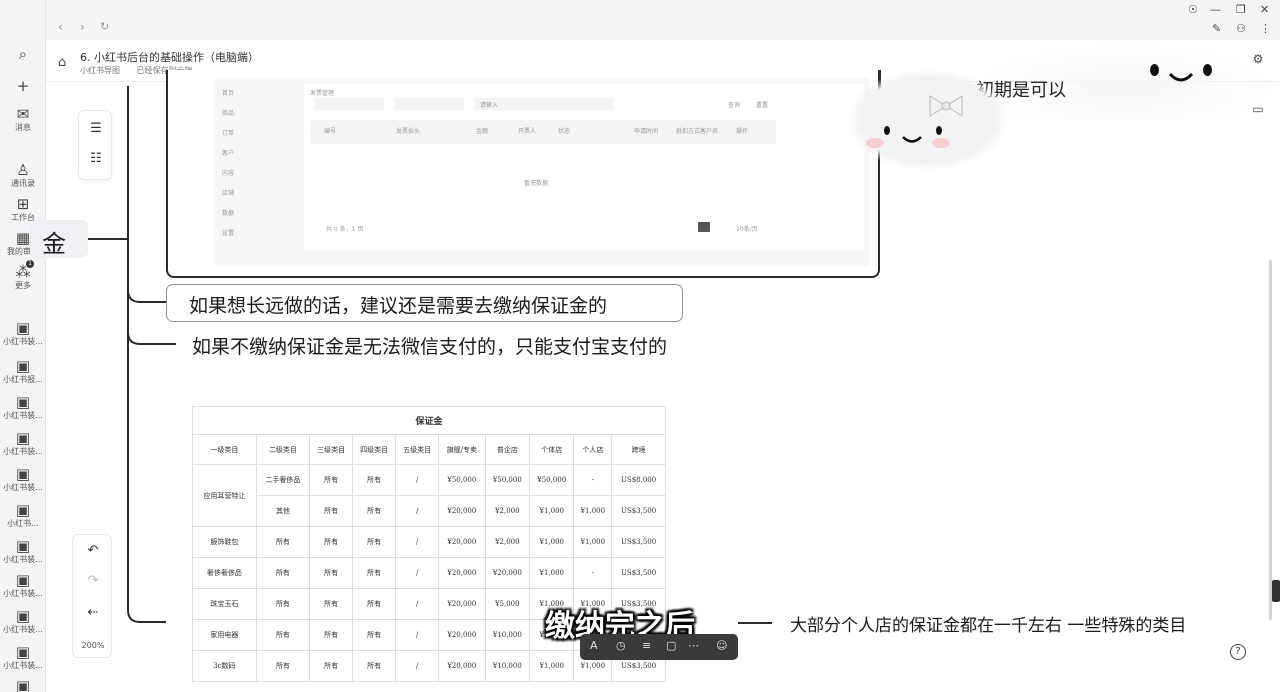 The image size is (1280, 692). What do you see at coordinates (593, 480) in the screenshot?
I see `table-cell: -` at bounding box center [593, 480].